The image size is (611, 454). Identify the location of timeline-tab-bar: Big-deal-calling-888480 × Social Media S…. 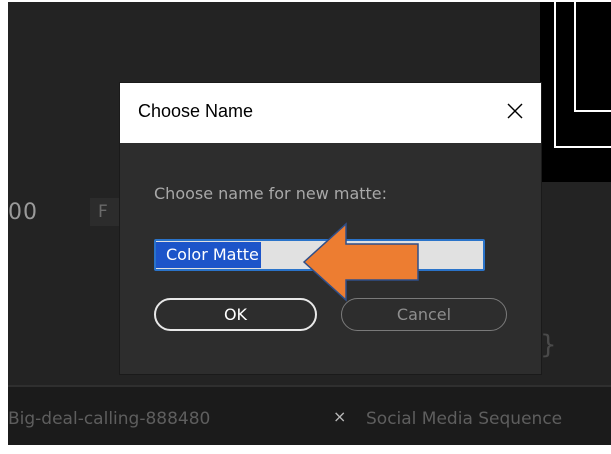
(309, 415).